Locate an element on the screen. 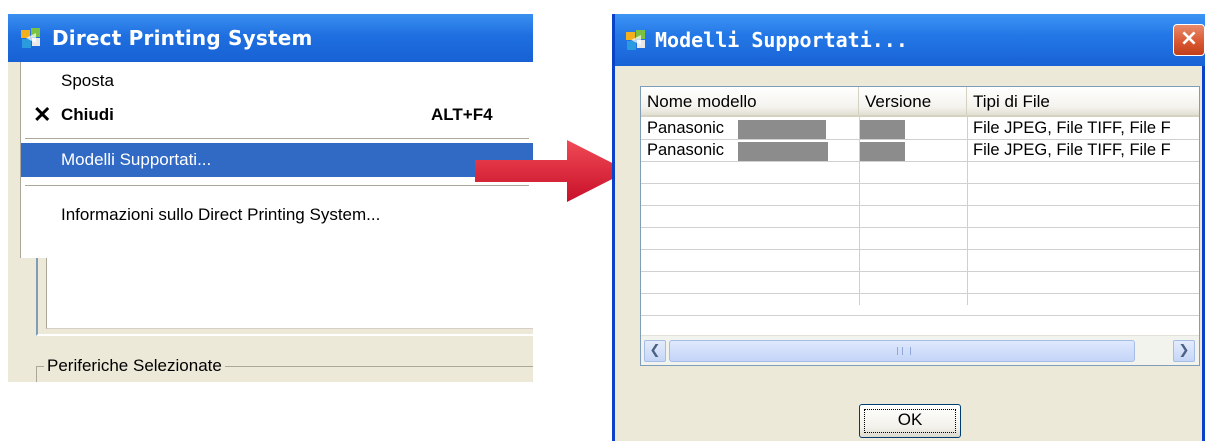 Image resolution: width=1205 pixels, height=441 pixels. scroll-right-button: ❯ is located at coordinates (1184, 351).